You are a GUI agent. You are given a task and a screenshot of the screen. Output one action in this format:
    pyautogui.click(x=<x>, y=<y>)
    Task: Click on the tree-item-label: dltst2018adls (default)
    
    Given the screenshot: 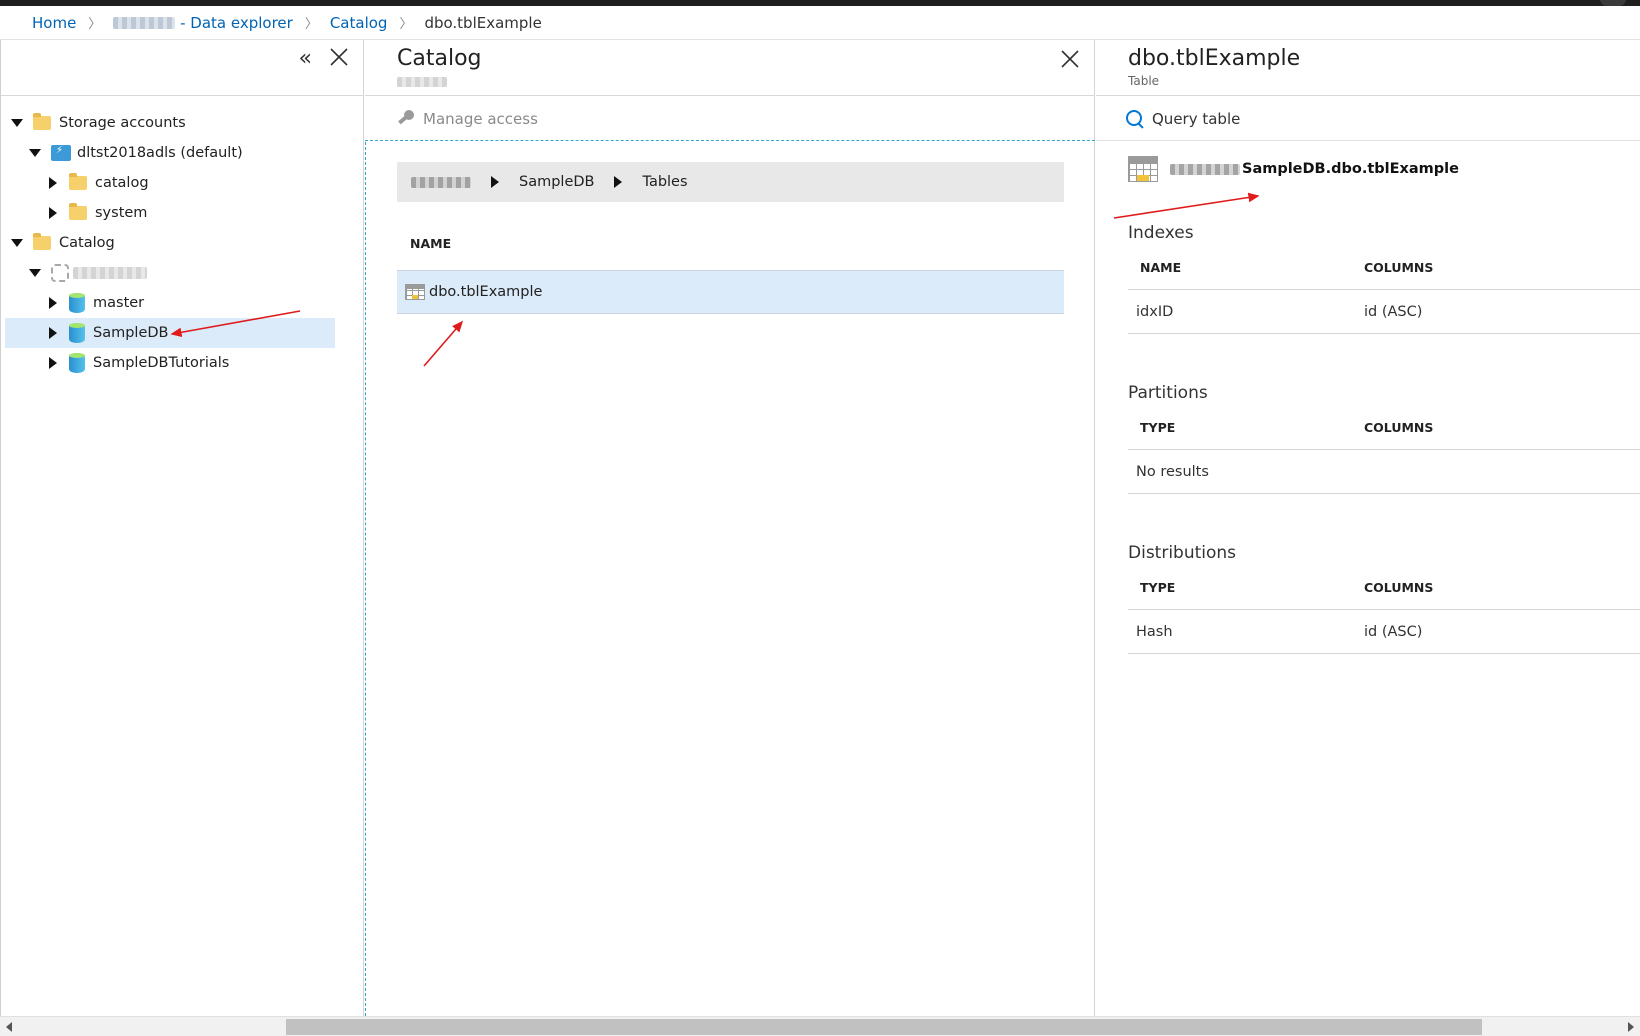 What is the action you would take?
    pyautogui.click(x=160, y=153)
    